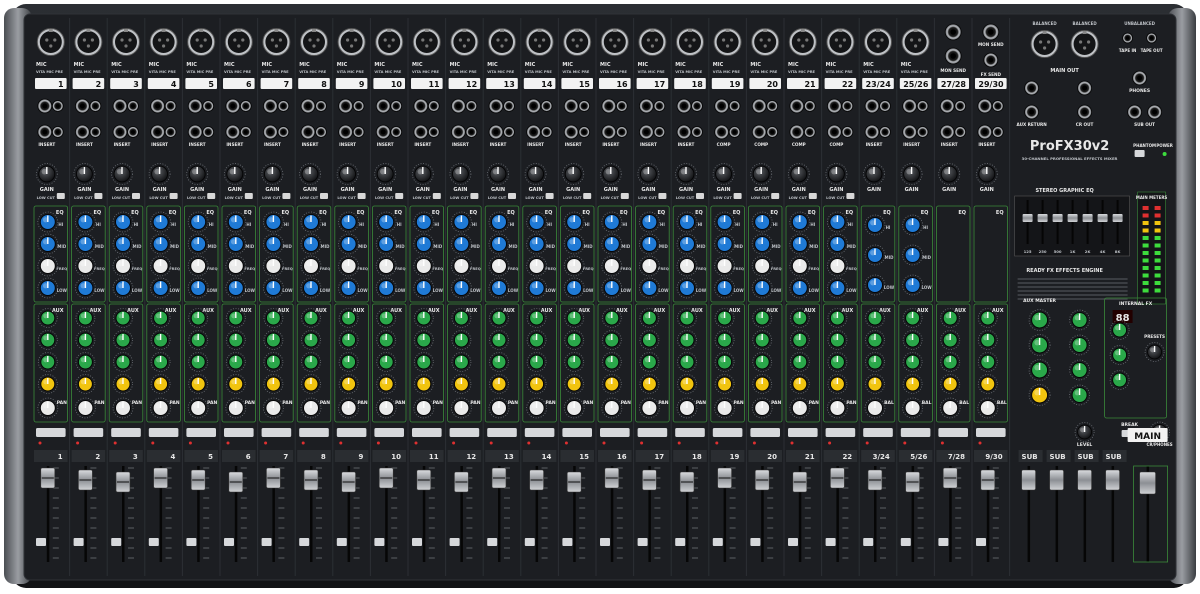  Describe the element at coordinates (1147, 483) in the screenshot. I see `main-fader` at that location.